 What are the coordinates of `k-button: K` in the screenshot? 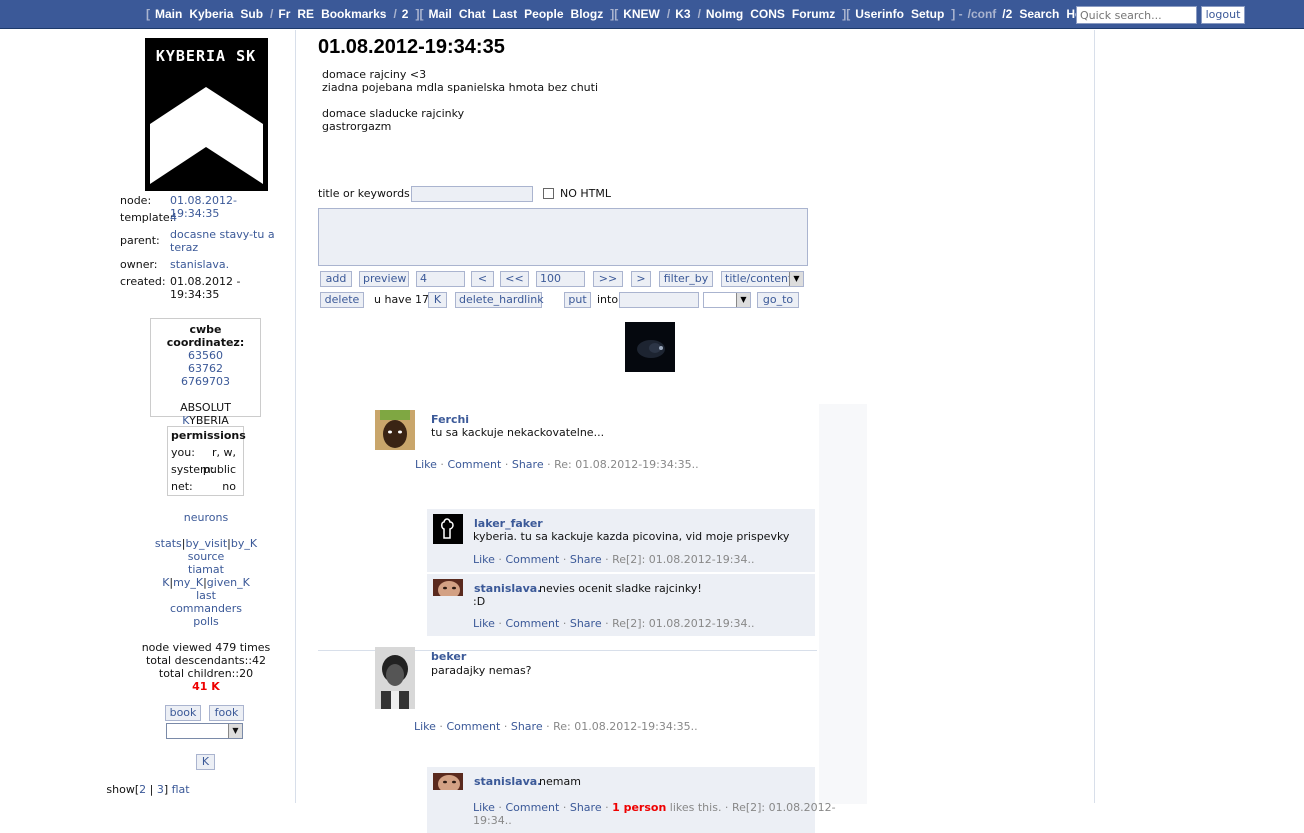 It's located at (437, 300).